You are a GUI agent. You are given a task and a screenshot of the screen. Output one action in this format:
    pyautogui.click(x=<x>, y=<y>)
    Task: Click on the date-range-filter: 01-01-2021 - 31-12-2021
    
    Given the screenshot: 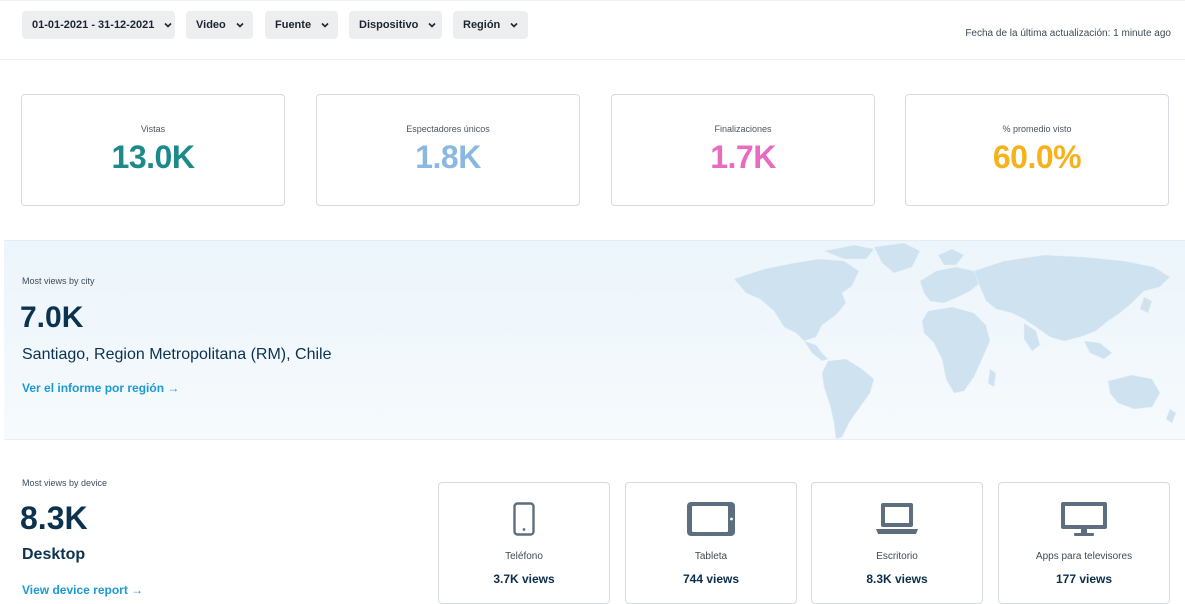 What is the action you would take?
    pyautogui.click(x=98, y=25)
    